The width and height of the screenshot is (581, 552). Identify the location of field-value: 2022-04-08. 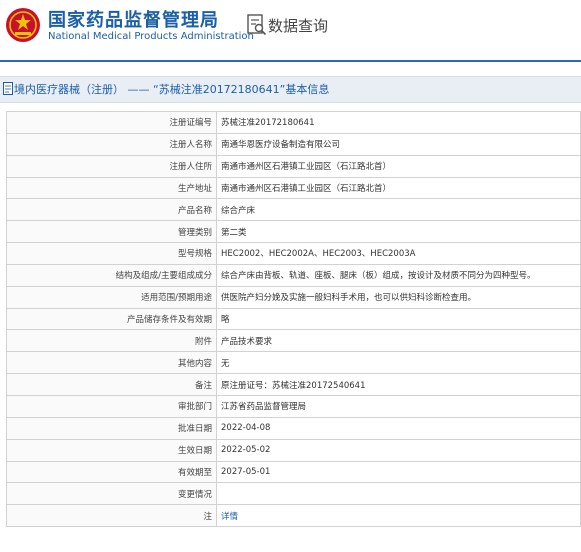
(398, 428).